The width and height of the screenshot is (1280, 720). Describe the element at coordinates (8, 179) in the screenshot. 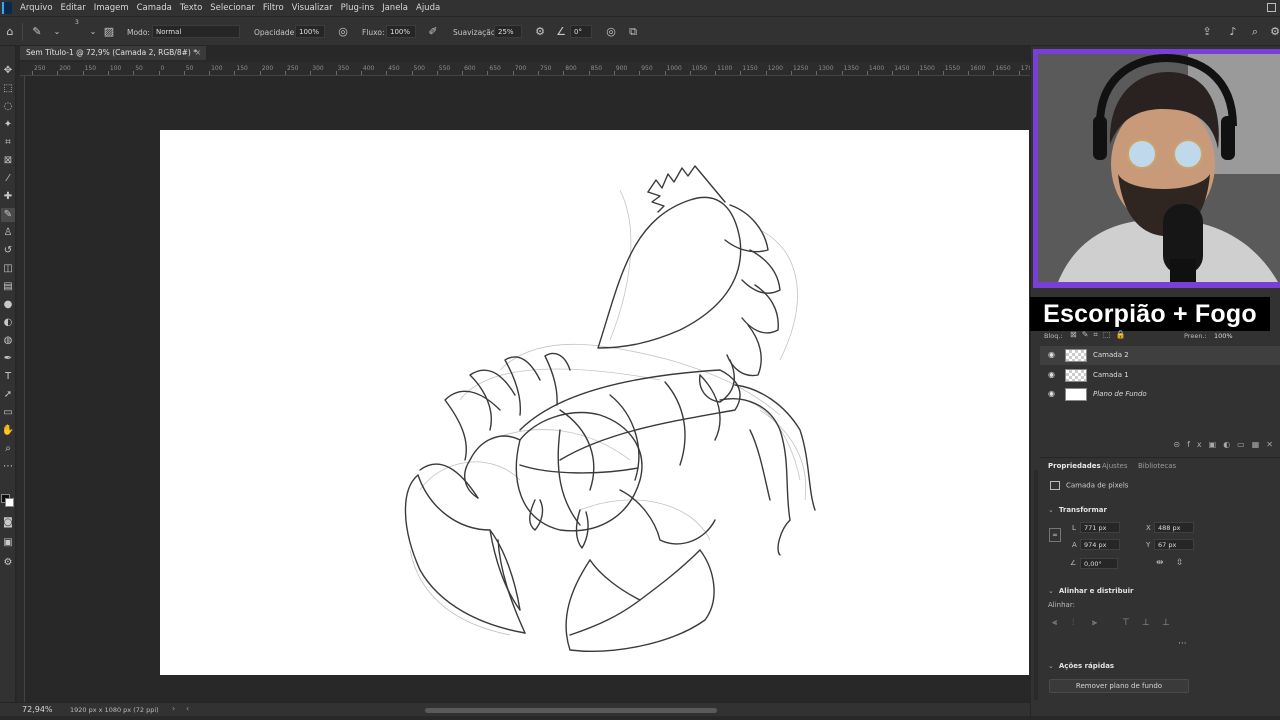

I see `eyedropper-tool-icon: ⁄` at that location.